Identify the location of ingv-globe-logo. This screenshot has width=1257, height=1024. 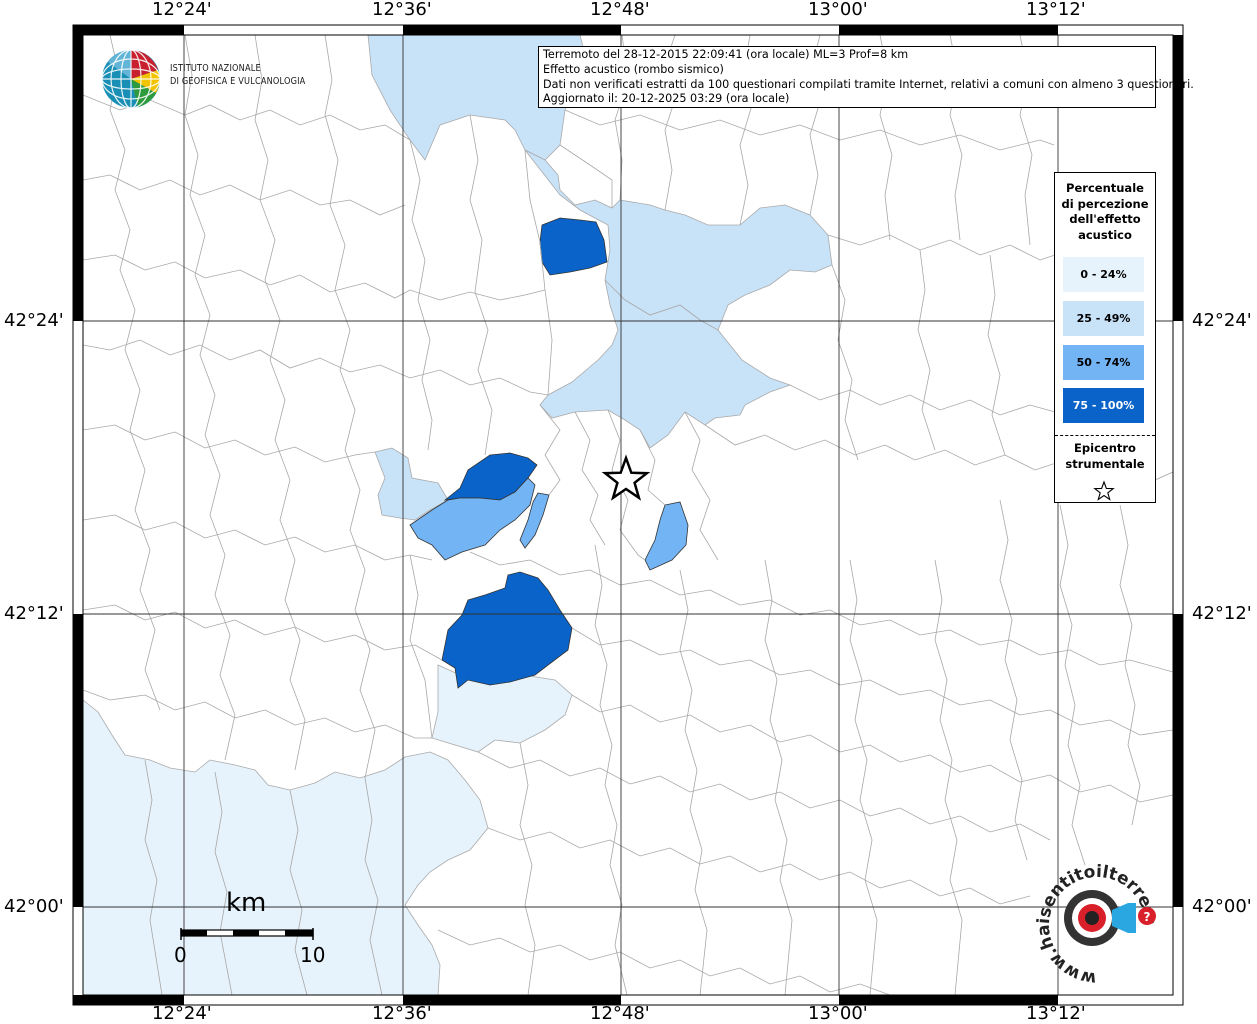
(131, 79).